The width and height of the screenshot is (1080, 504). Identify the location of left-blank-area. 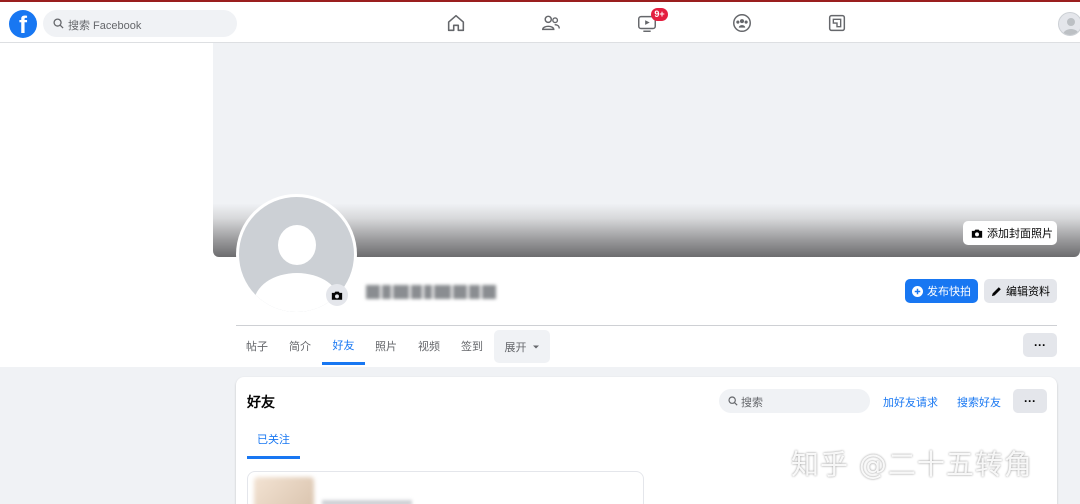
(106, 205).